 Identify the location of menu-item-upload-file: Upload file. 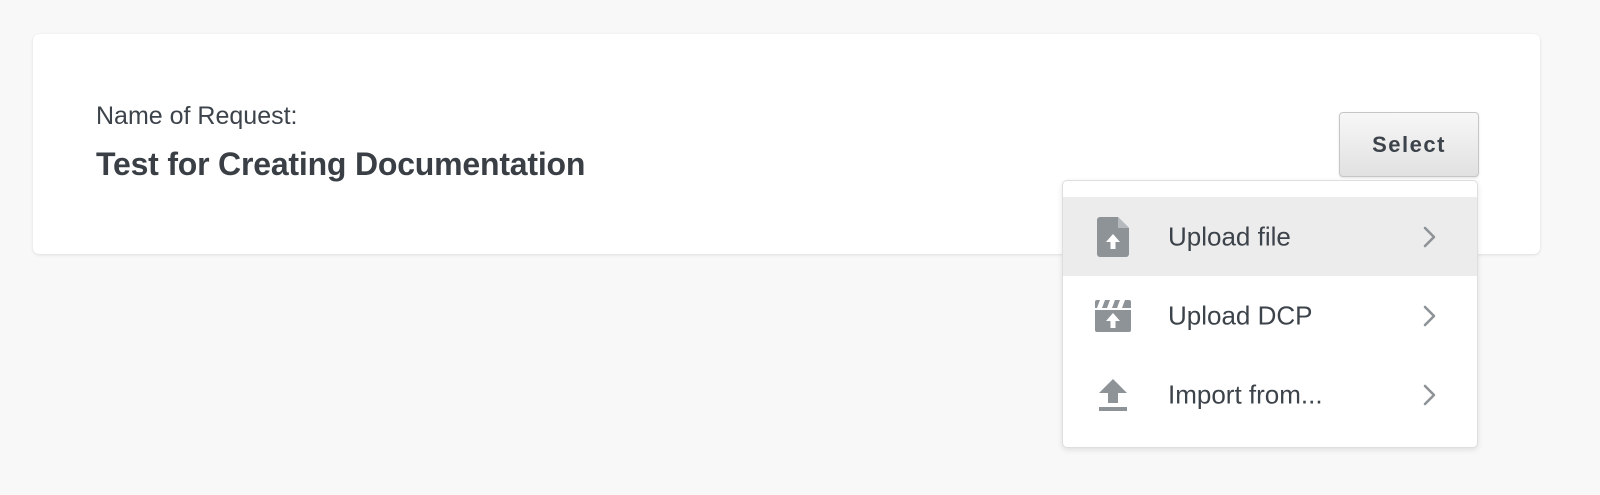
(1270, 236).